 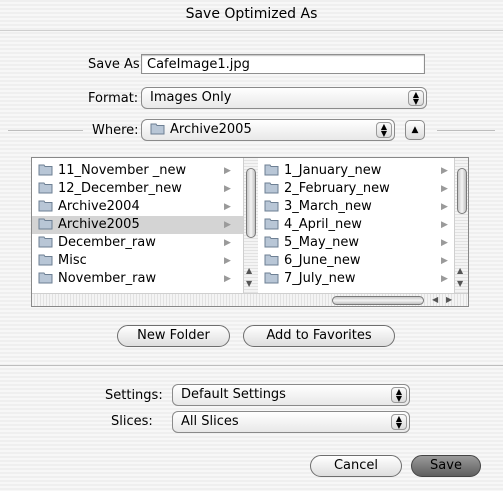 I want to click on folder-name: Archive2005, so click(x=99, y=224).